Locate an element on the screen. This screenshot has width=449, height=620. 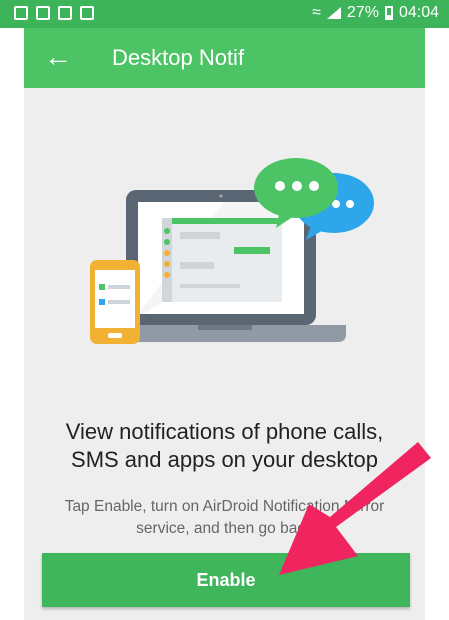
headline-line-1: View notifications of phone calls, is located at coordinates (224, 431).